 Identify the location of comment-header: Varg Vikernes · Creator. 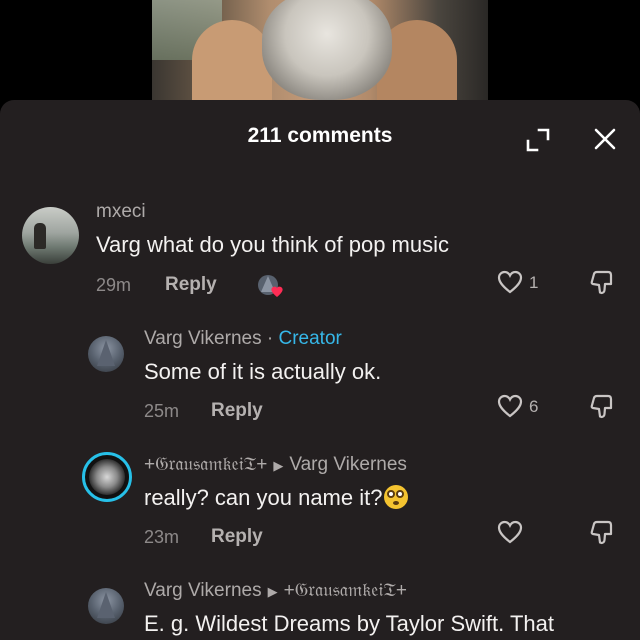
(243, 339).